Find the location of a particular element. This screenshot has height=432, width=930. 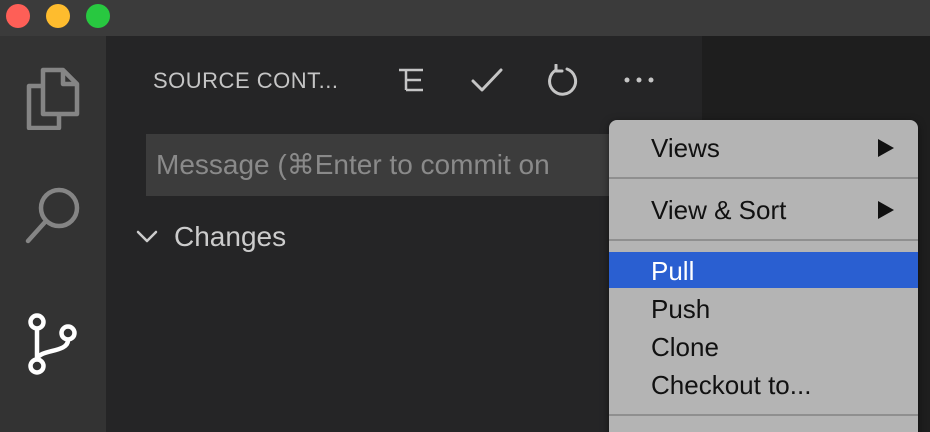

menu-item-label: Views is located at coordinates (685, 148).